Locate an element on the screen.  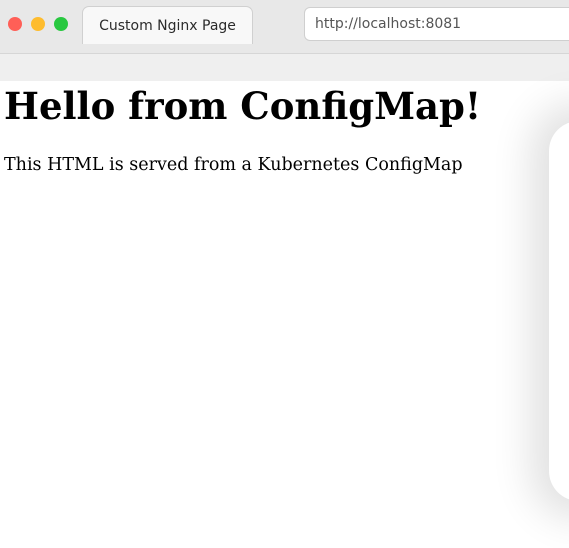
address-bar: http://localhost:8081 is located at coordinates (436, 24).